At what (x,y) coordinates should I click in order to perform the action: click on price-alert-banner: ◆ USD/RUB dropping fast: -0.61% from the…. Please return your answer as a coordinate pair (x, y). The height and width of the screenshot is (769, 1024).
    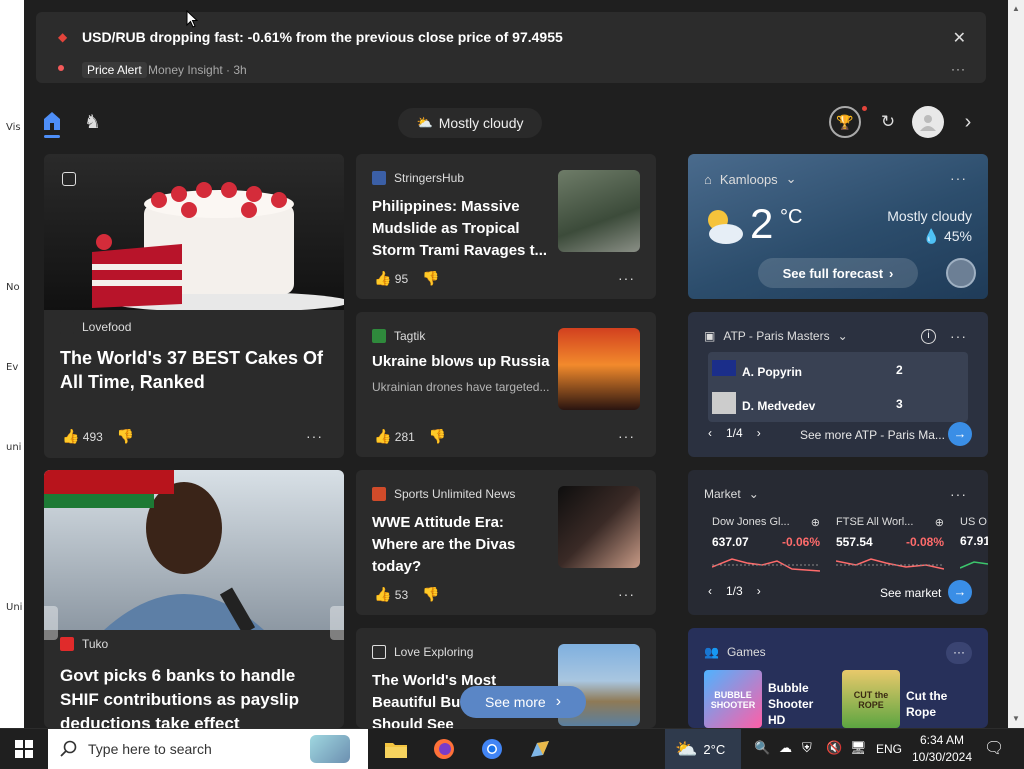
    Looking at the image, I should click on (511, 47).